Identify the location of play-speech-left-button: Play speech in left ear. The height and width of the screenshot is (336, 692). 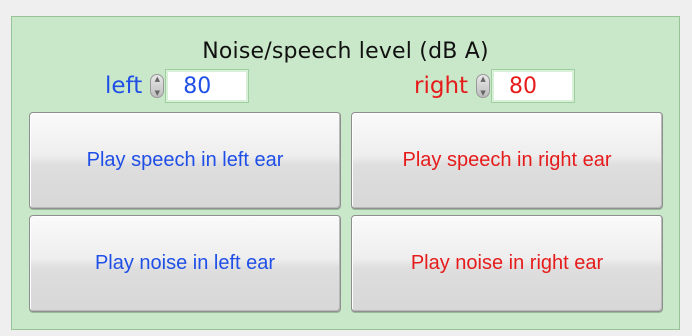
(185, 160).